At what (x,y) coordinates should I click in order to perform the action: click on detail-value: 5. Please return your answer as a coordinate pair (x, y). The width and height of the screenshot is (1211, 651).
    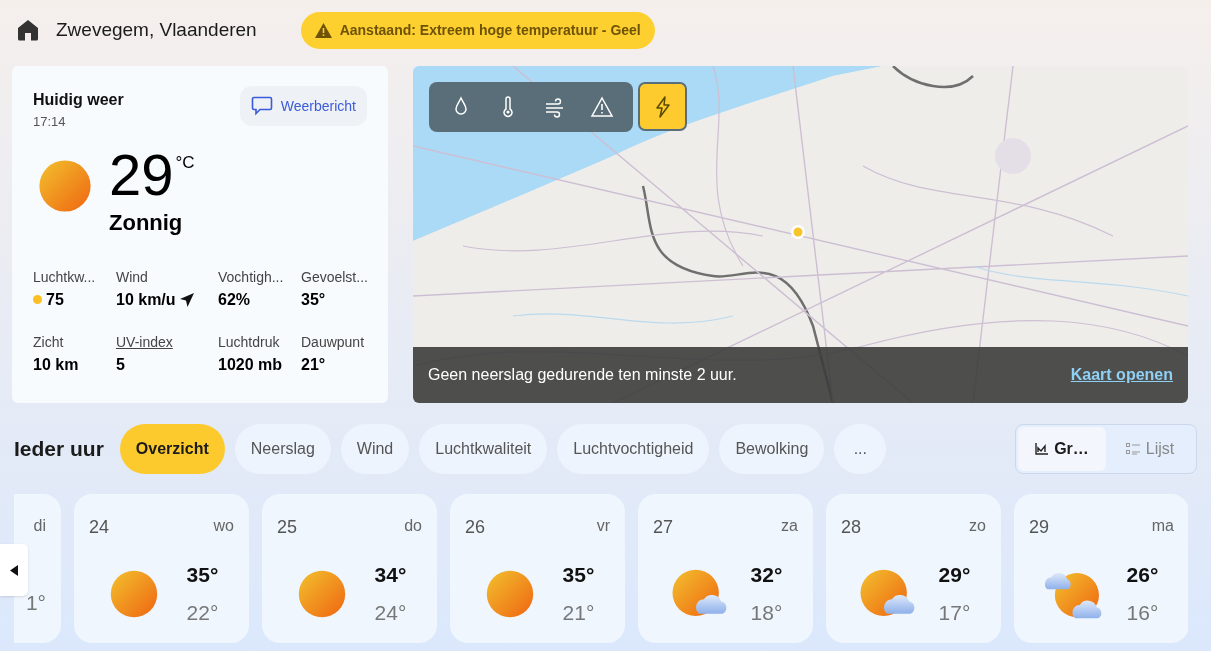
    Looking at the image, I should click on (120, 364).